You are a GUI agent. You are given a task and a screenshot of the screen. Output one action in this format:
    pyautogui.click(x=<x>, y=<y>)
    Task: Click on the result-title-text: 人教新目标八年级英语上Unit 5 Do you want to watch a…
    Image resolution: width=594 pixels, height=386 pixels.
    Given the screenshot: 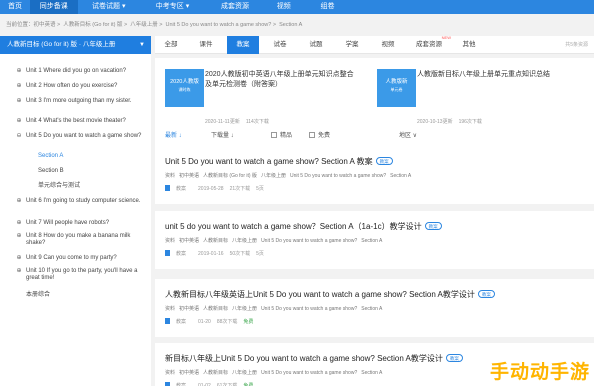 What is the action you would take?
    pyautogui.click(x=320, y=294)
    